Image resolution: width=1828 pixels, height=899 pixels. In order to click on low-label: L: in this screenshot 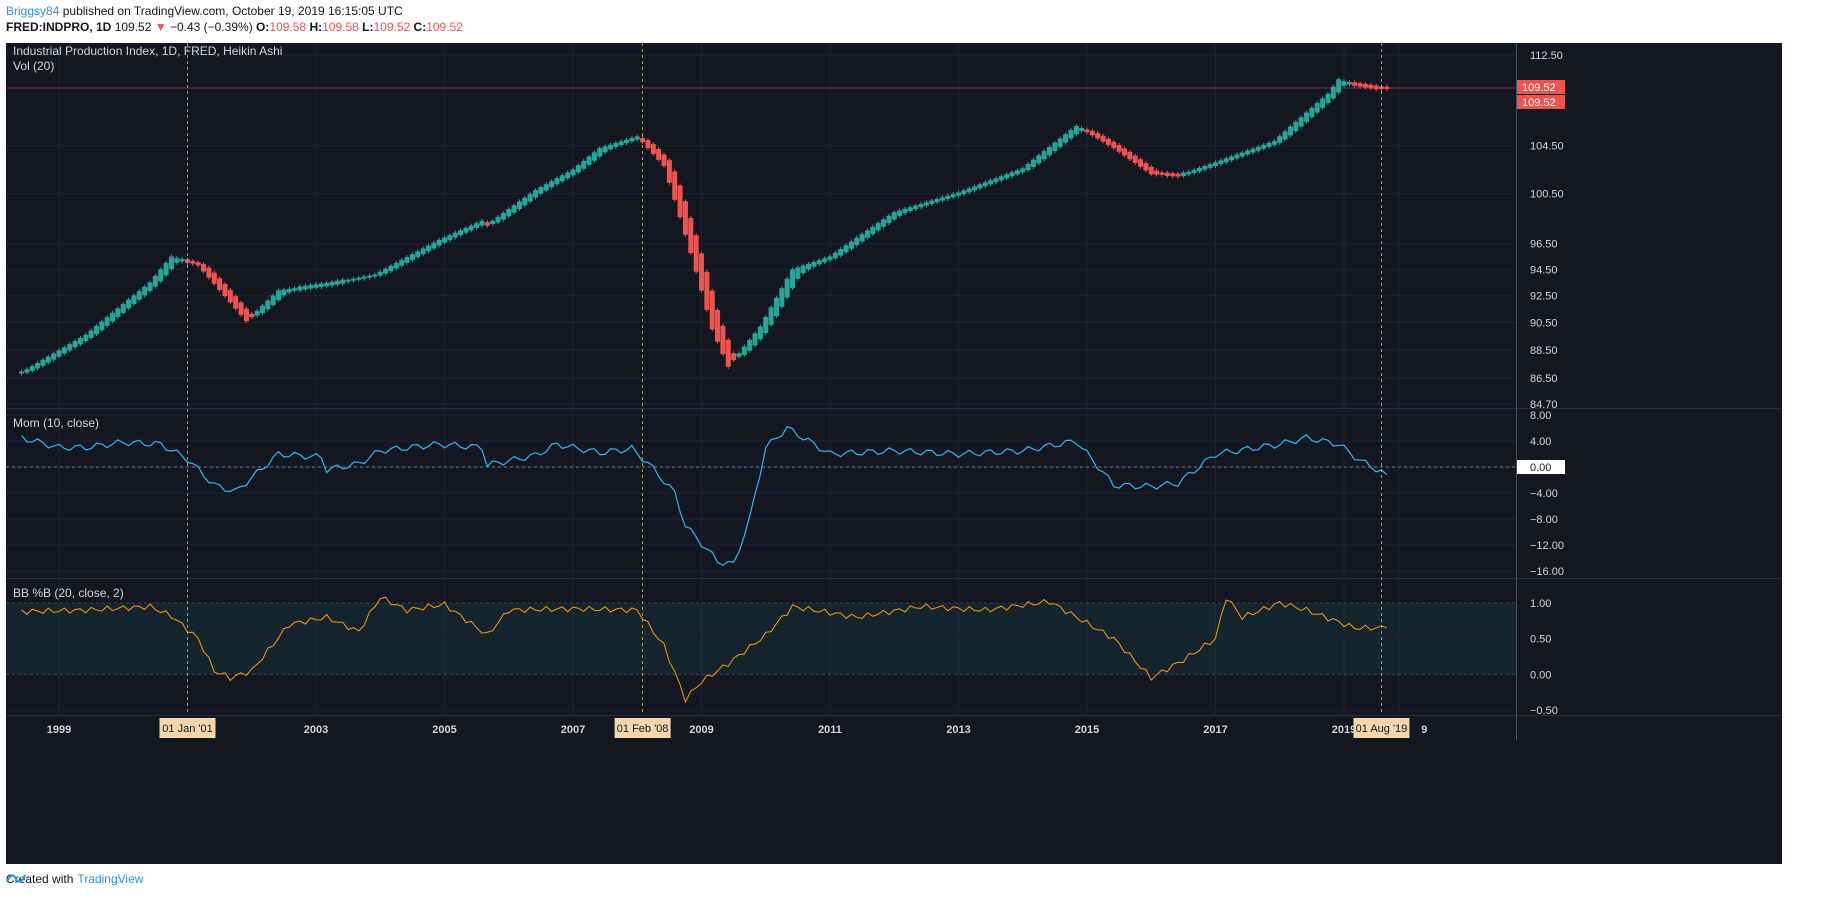, I will do `click(368, 27)`.